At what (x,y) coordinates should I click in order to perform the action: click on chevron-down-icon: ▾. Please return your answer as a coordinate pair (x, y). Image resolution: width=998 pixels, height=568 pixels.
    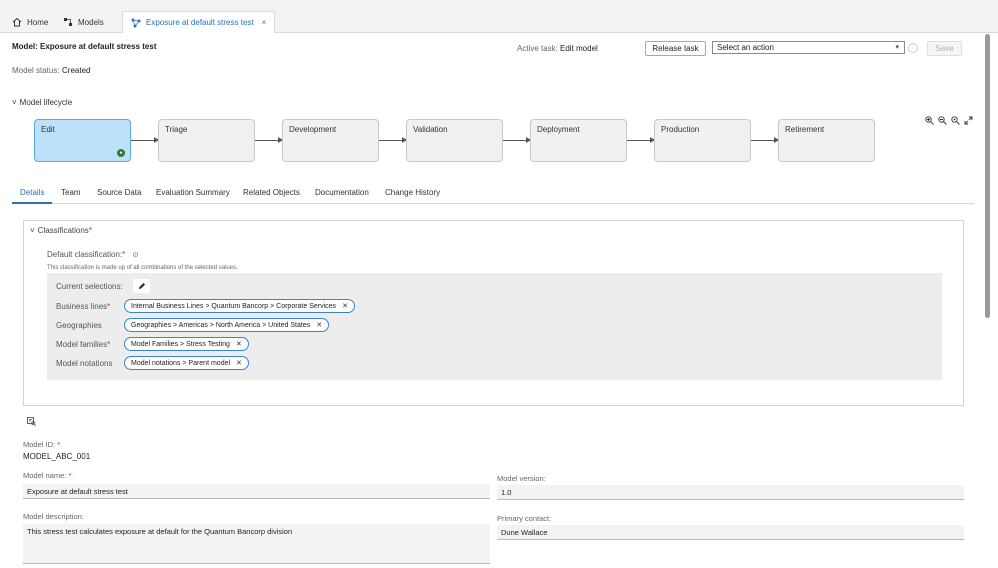
    Looking at the image, I should click on (897, 47).